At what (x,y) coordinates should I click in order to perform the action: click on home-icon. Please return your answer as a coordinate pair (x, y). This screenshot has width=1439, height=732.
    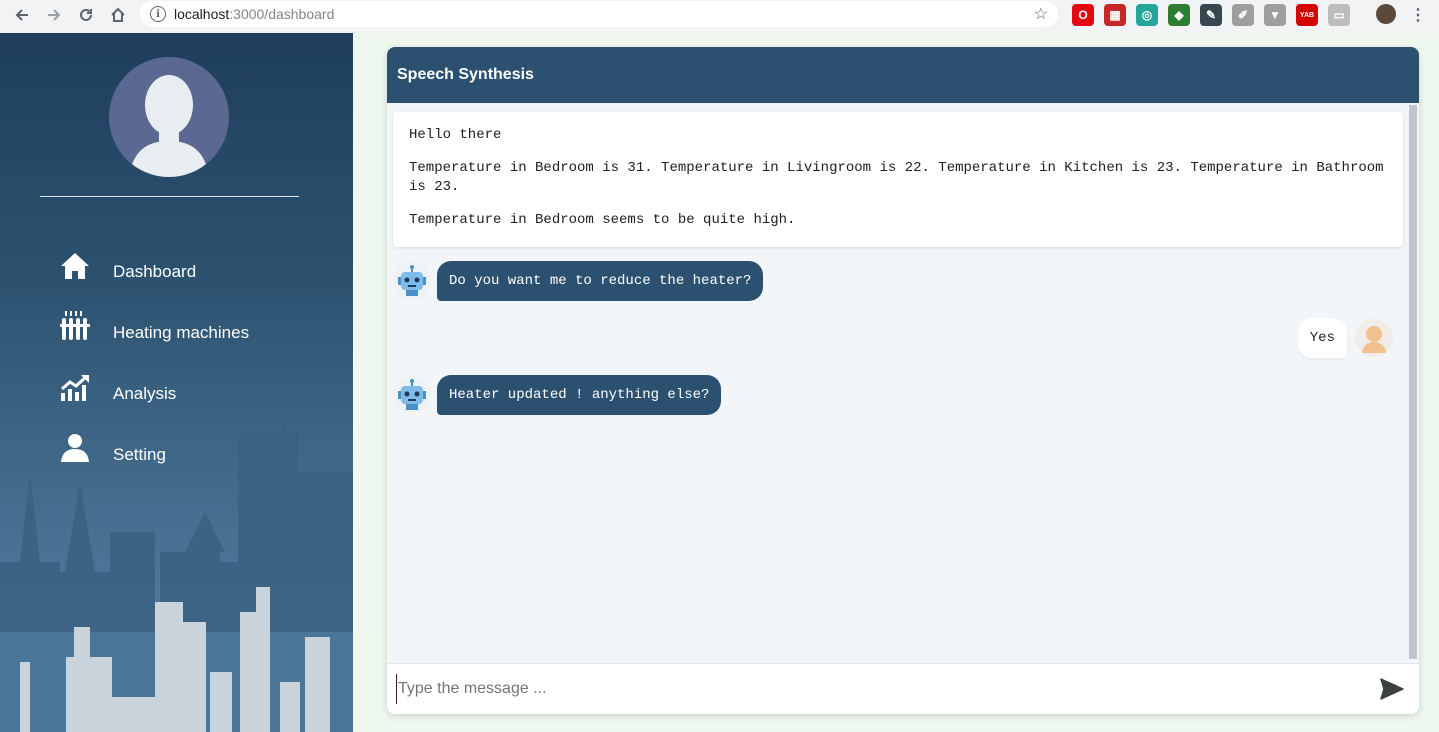
    Looking at the image, I should click on (75, 264).